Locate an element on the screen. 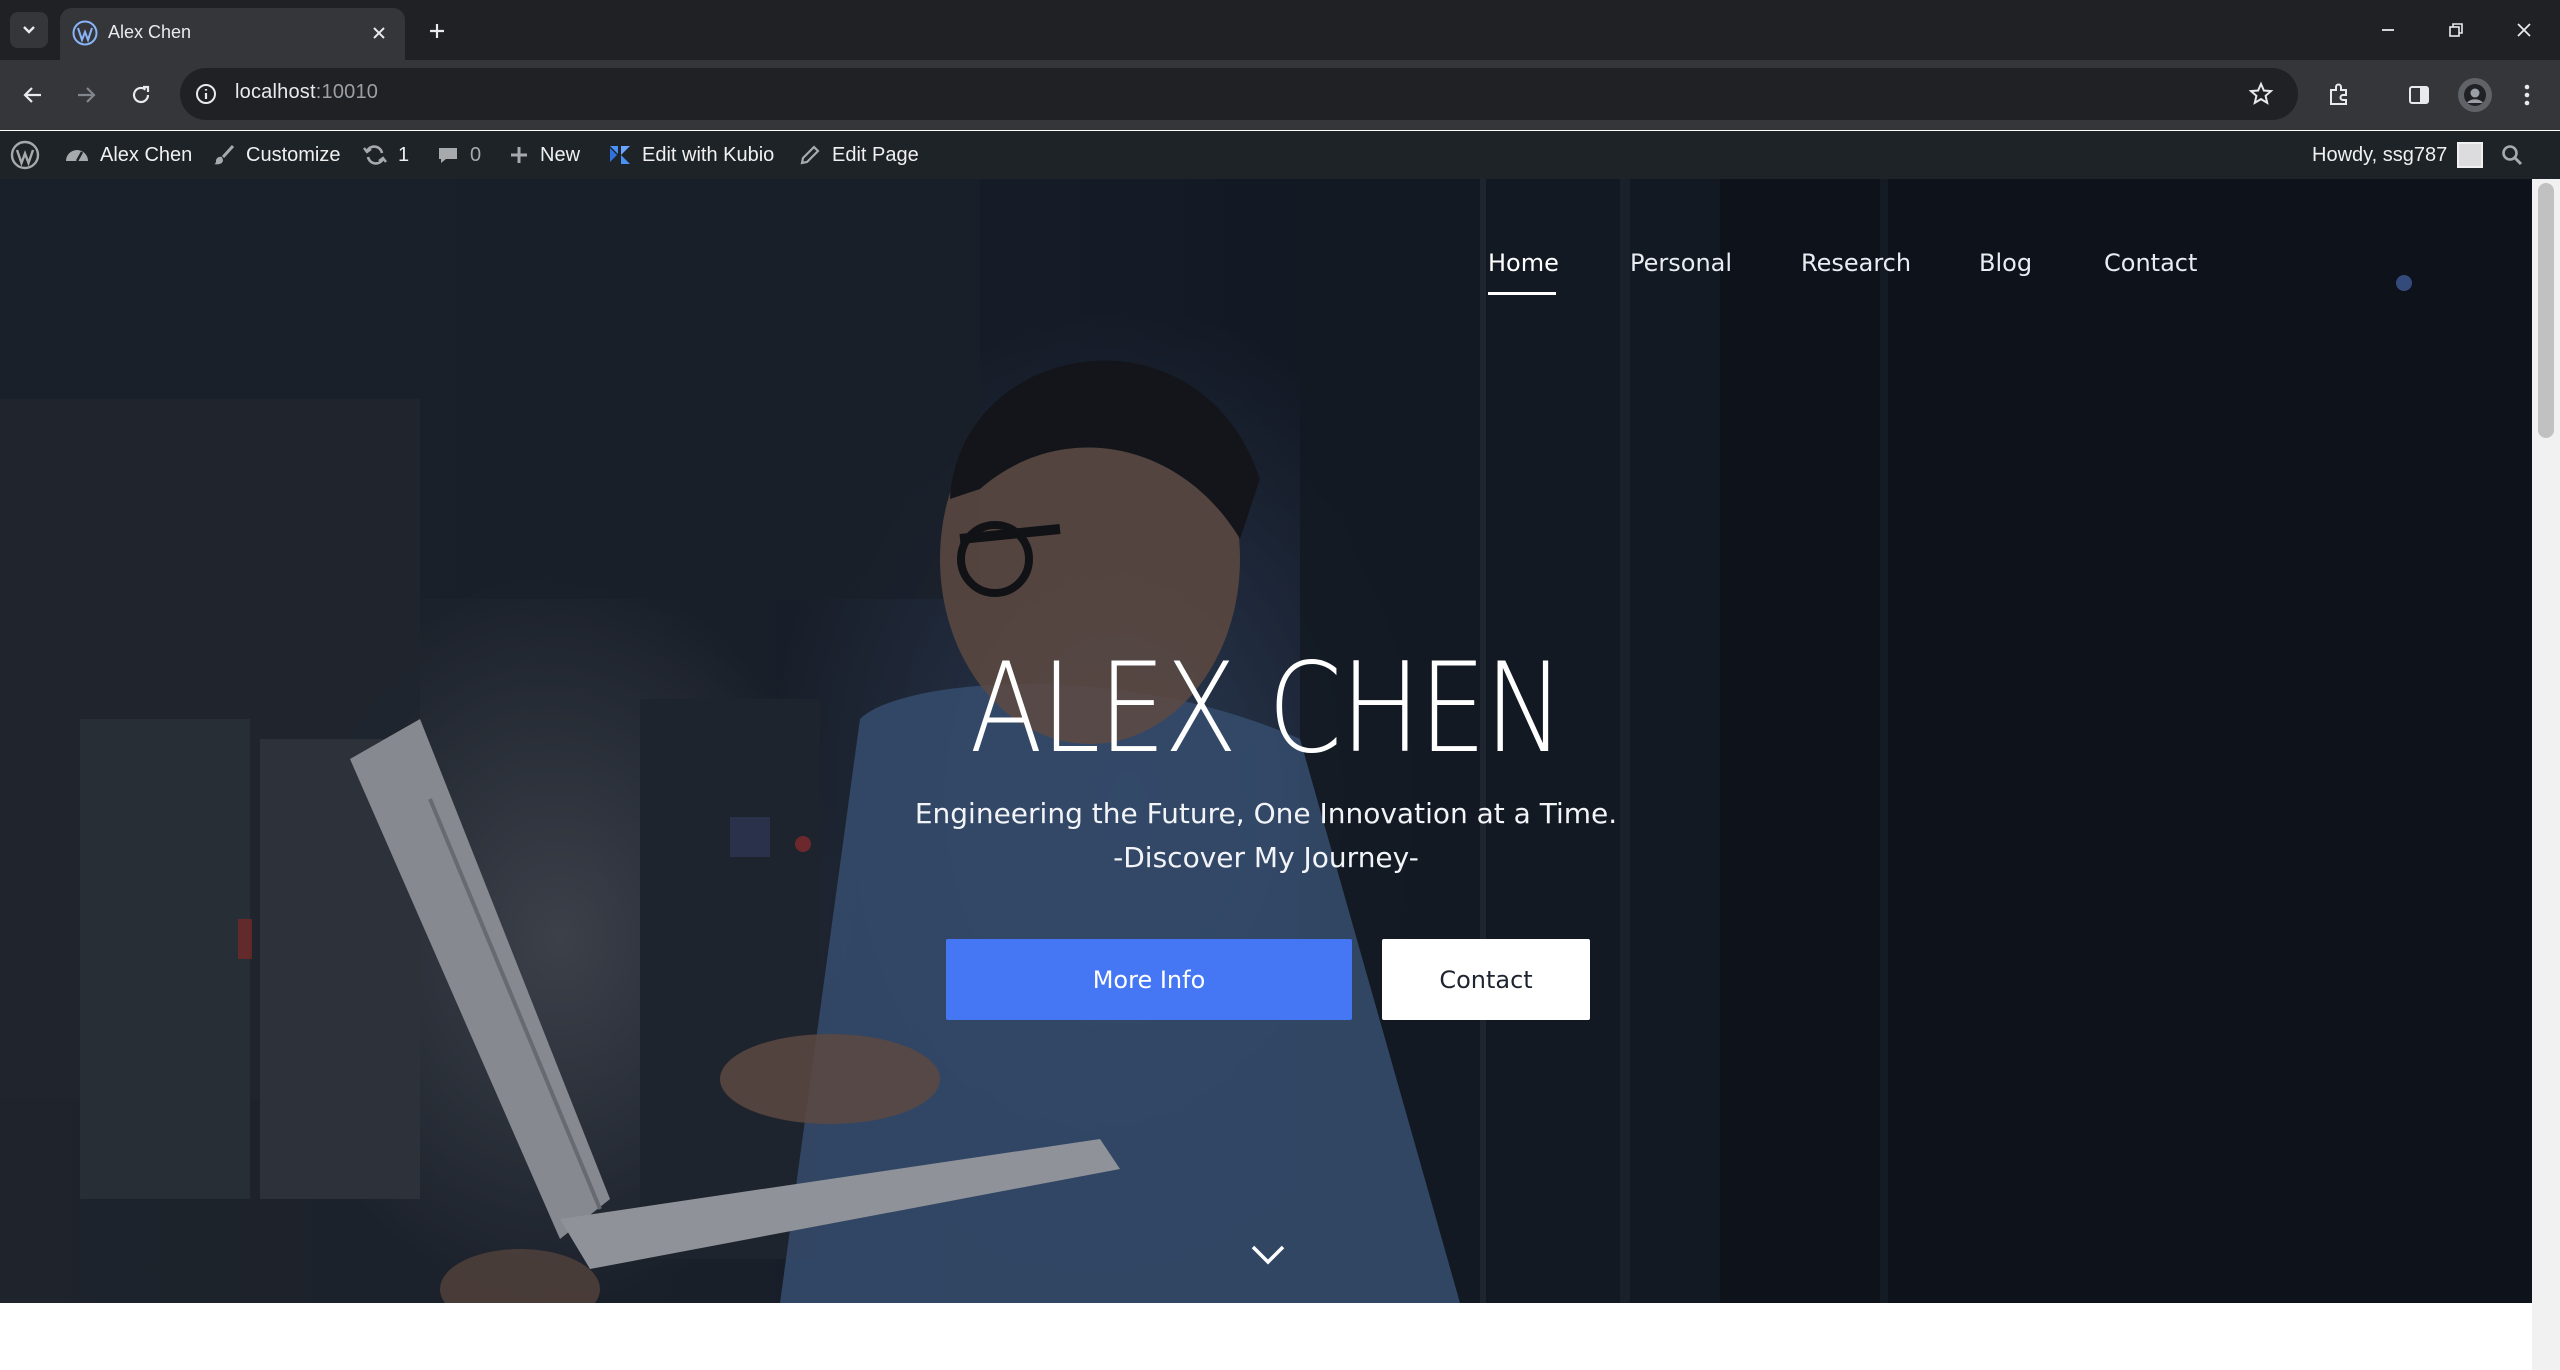 The height and width of the screenshot is (1370, 2560). my-account-menu: Howdy, ssg787 is located at coordinates (2398, 155).